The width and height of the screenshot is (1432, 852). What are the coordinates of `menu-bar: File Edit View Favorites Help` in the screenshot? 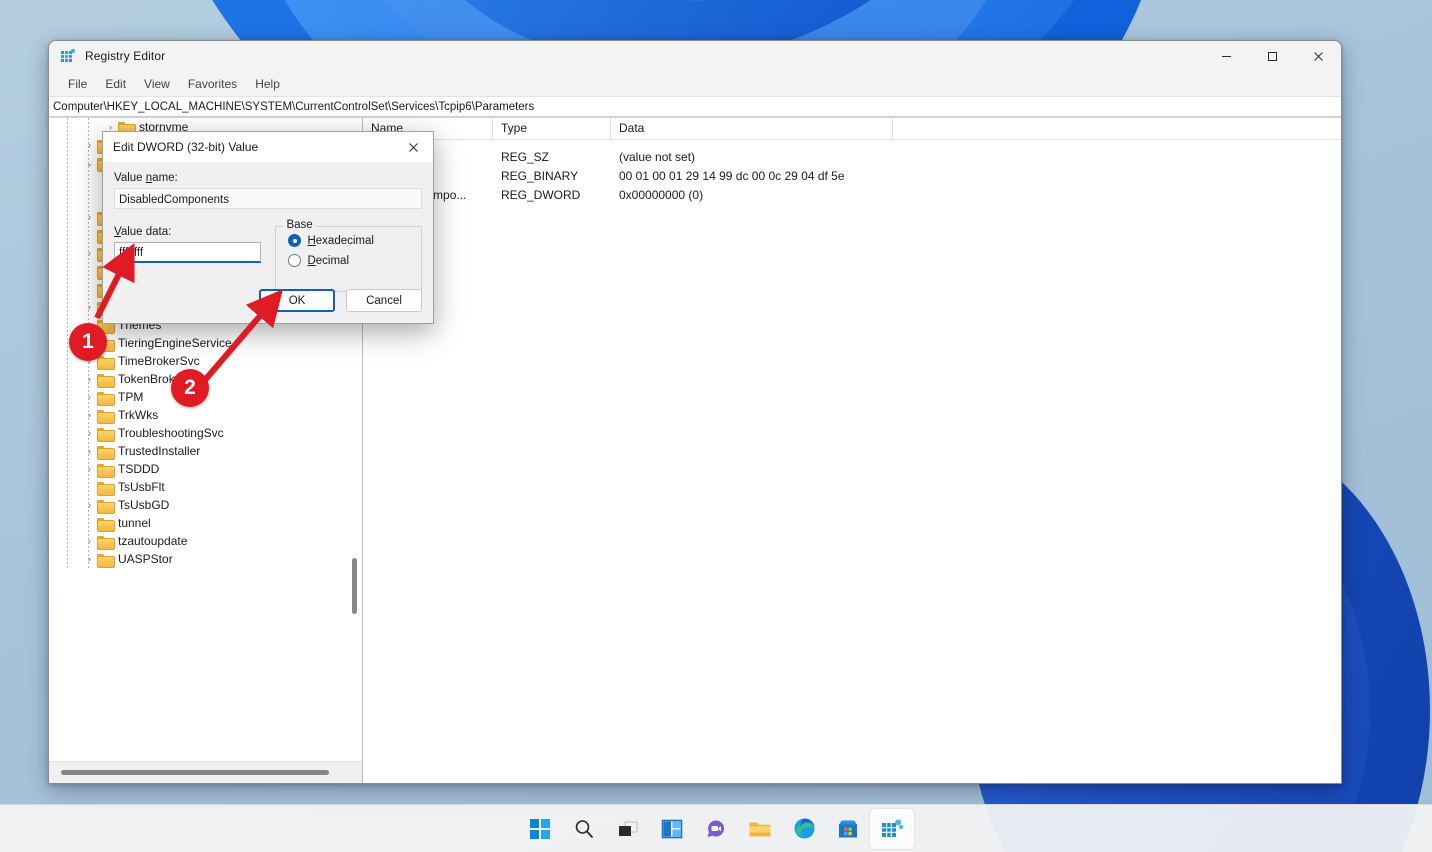 It's located at (695, 83).